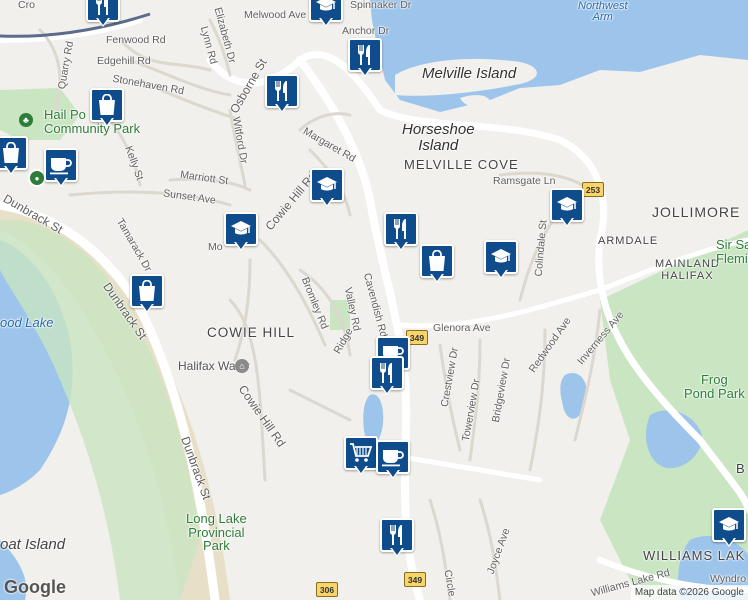 This screenshot has width=748, height=600. Describe the element at coordinates (603, 11) in the screenshot. I see `water-label-northwest-arm: Northwest Arm` at that location.